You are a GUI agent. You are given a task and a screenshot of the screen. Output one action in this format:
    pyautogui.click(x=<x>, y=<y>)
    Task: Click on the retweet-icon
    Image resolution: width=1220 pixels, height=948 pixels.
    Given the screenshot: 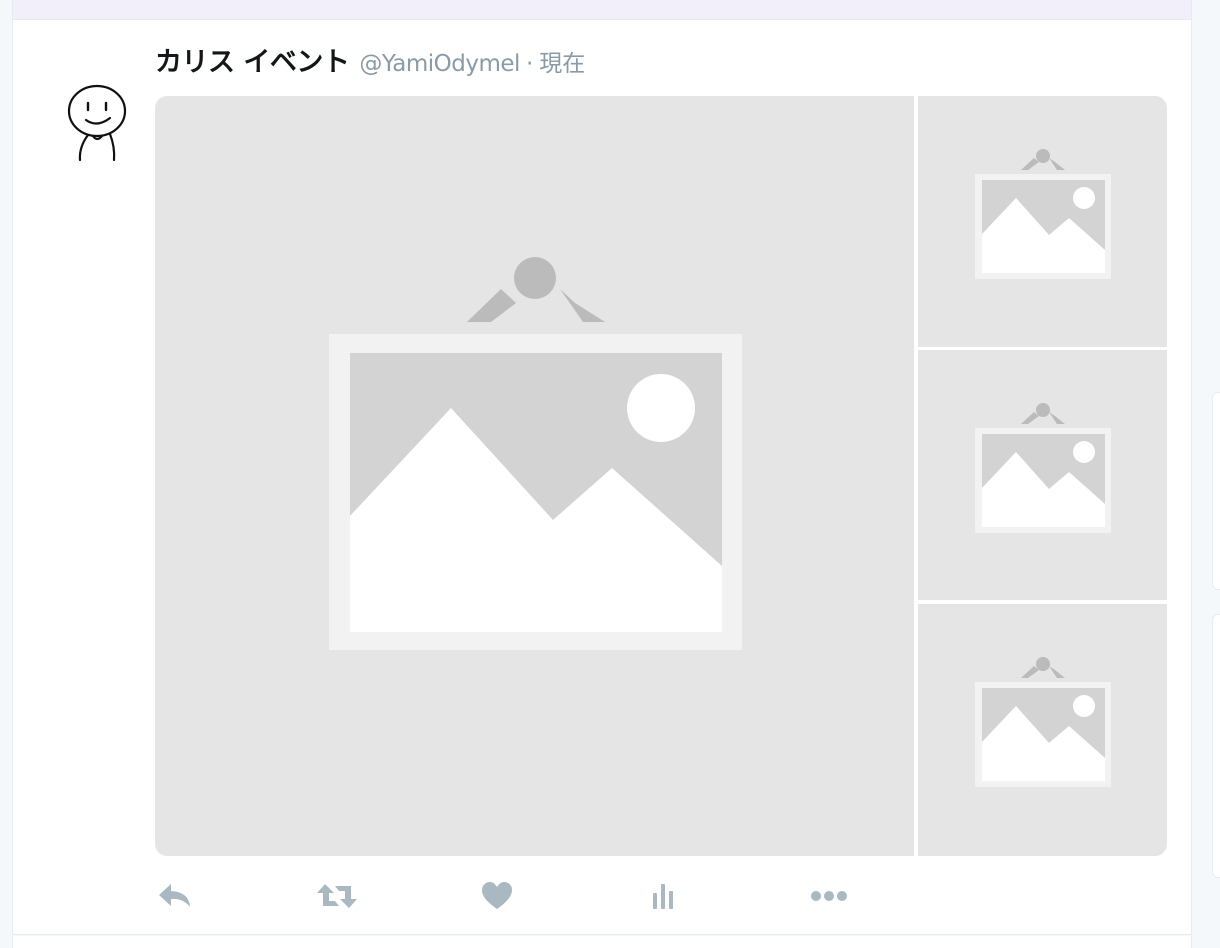 What is the action you would take?
    pyautogui.click(x=337, y=896)
    